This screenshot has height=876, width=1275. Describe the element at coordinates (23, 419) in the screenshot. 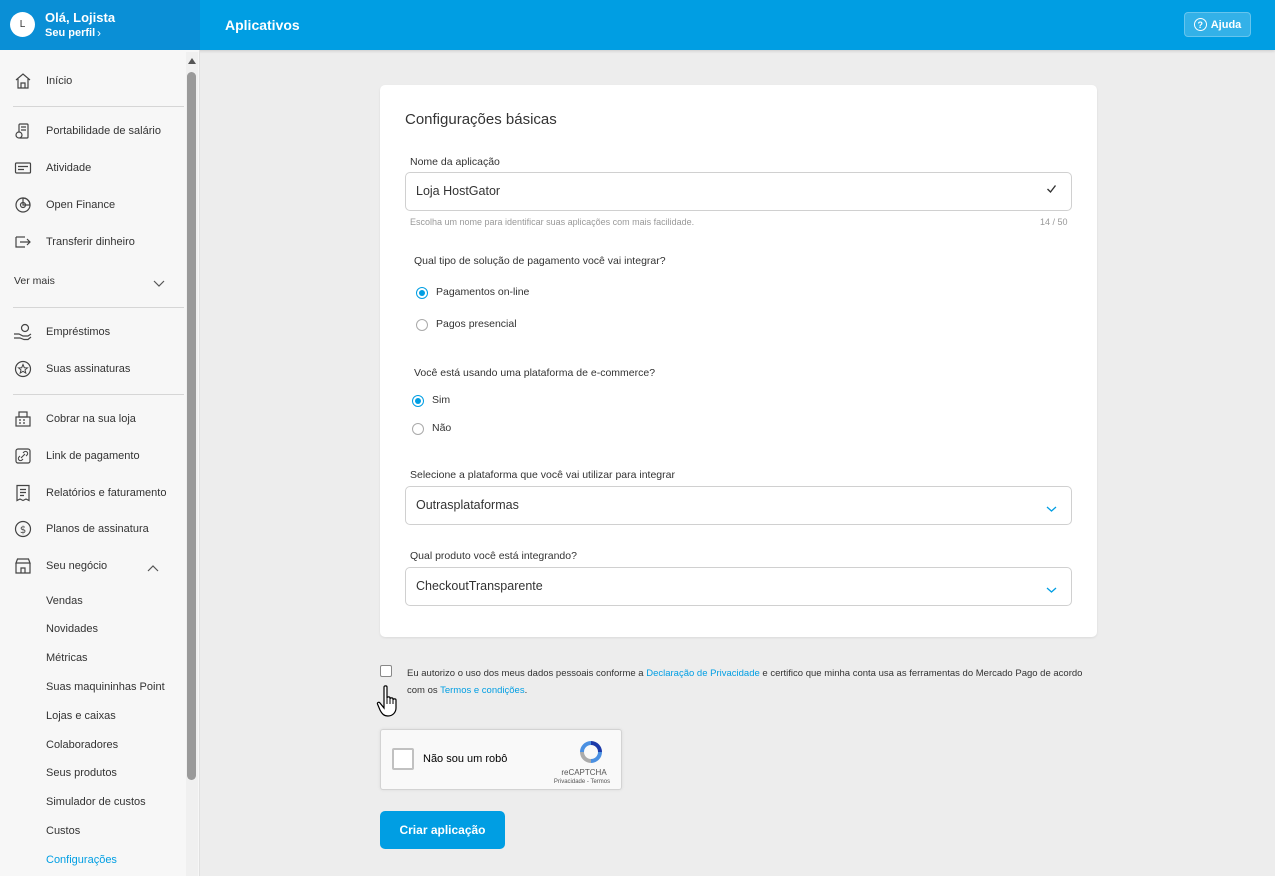

I see `register-icon` at that location.